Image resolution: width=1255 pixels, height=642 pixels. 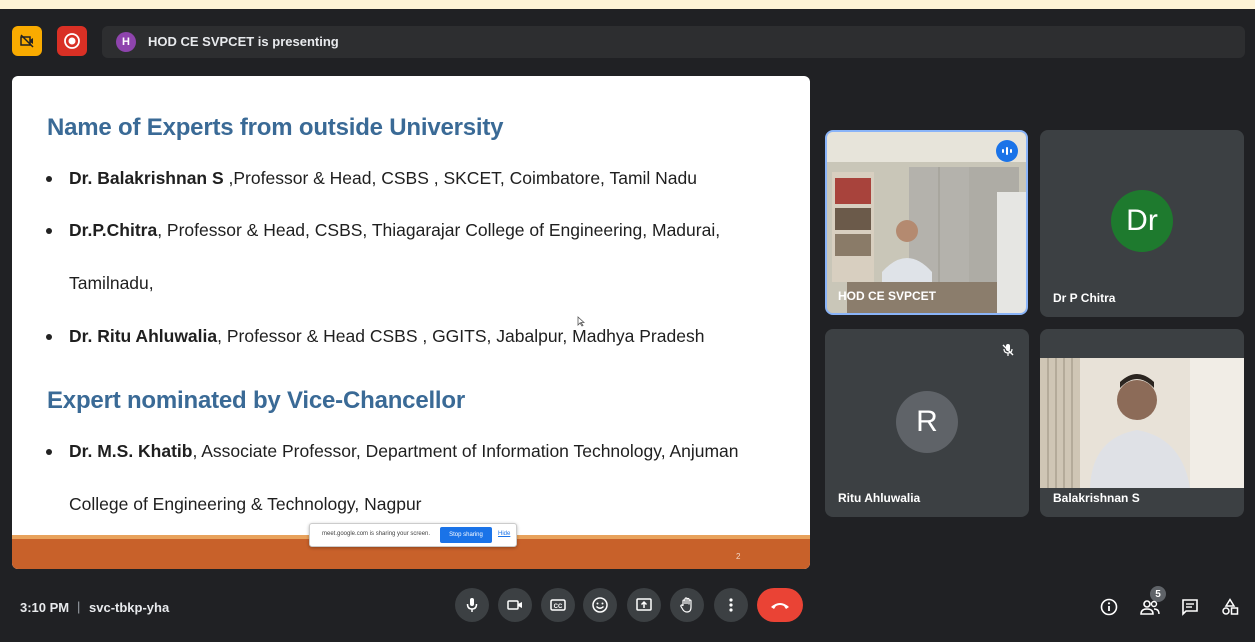 I want to click on present-screen-button, so click(x=644, y=605).